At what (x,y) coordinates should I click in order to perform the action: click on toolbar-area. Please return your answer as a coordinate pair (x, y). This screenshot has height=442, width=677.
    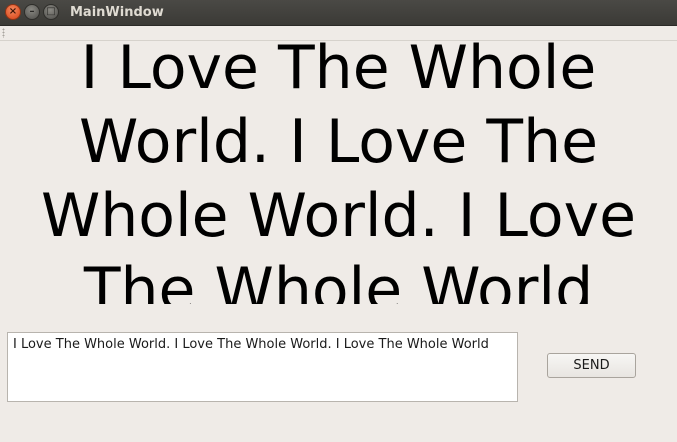
    Looking at the image, I should click on (338, 33).